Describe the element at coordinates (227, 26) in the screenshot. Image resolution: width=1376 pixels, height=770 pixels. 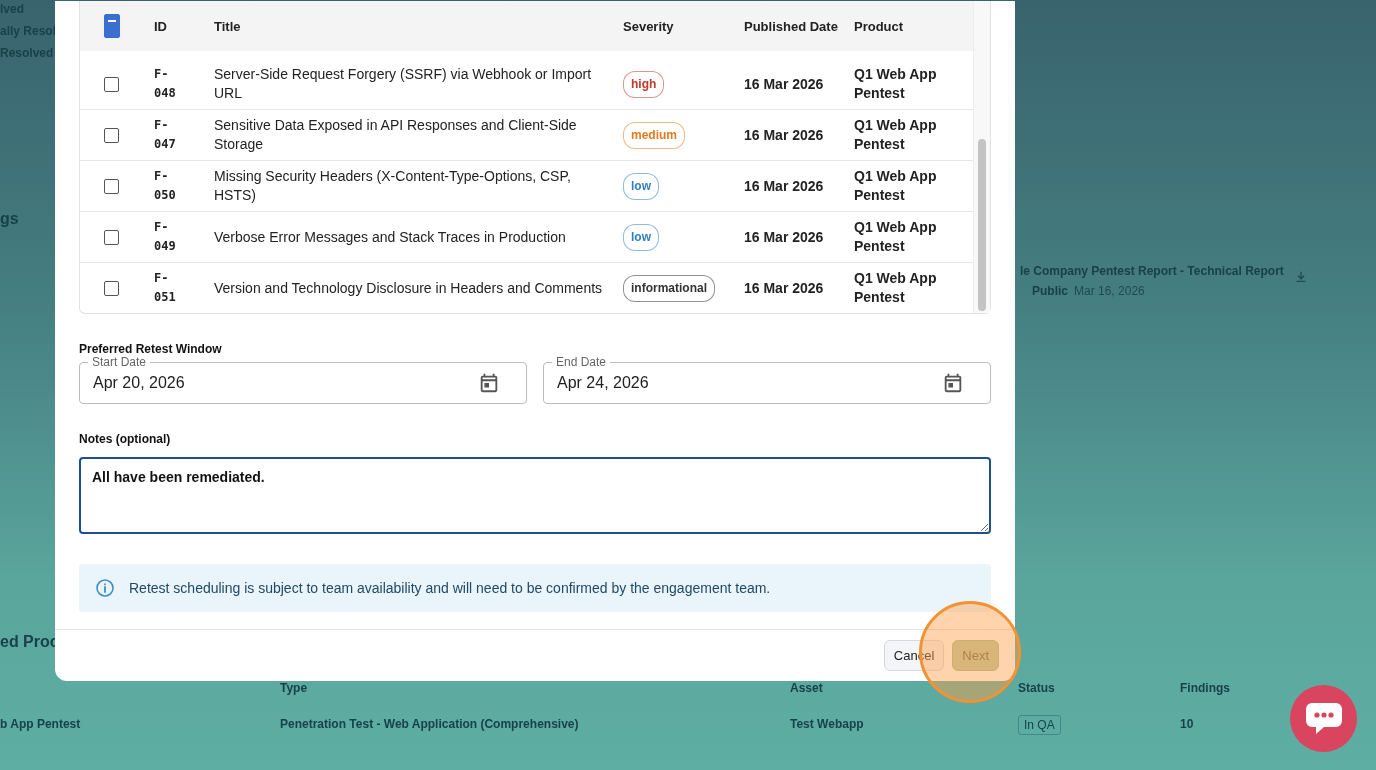
I see `column-header: Title` at that location.